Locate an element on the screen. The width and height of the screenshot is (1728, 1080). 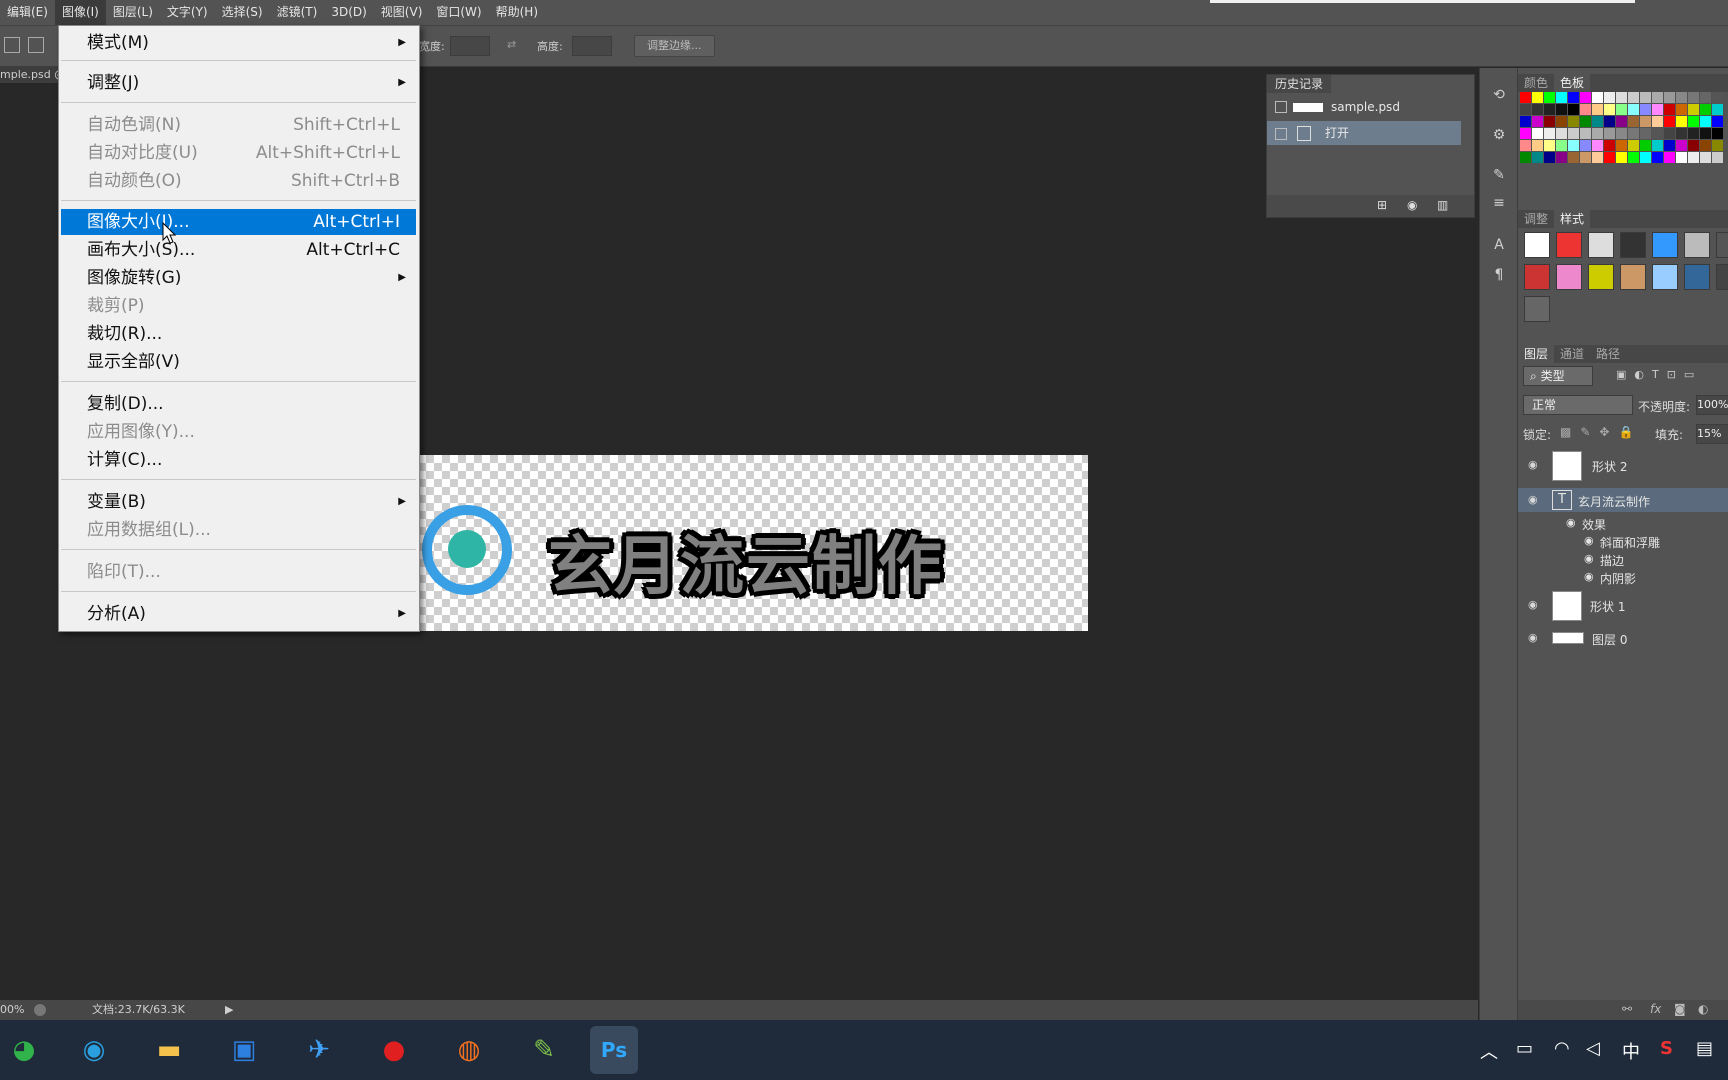
character-icon: A is located at coordinates (1499, 245).